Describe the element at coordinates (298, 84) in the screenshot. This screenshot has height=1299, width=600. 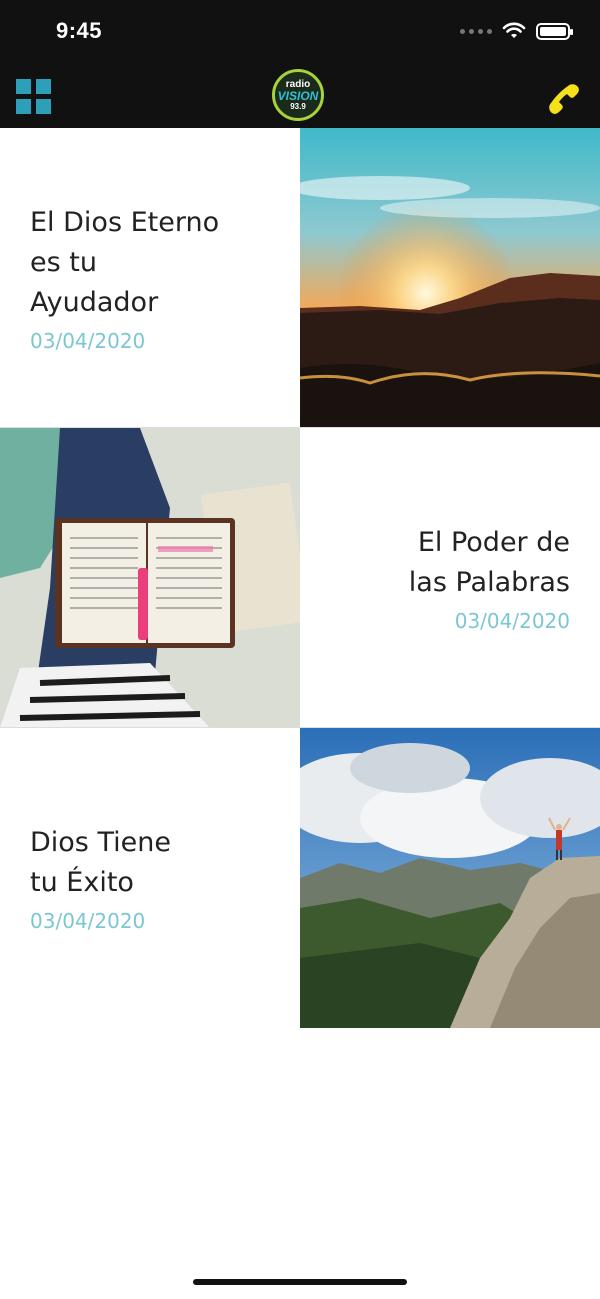
I see `logo-top-text: radio` at that location.